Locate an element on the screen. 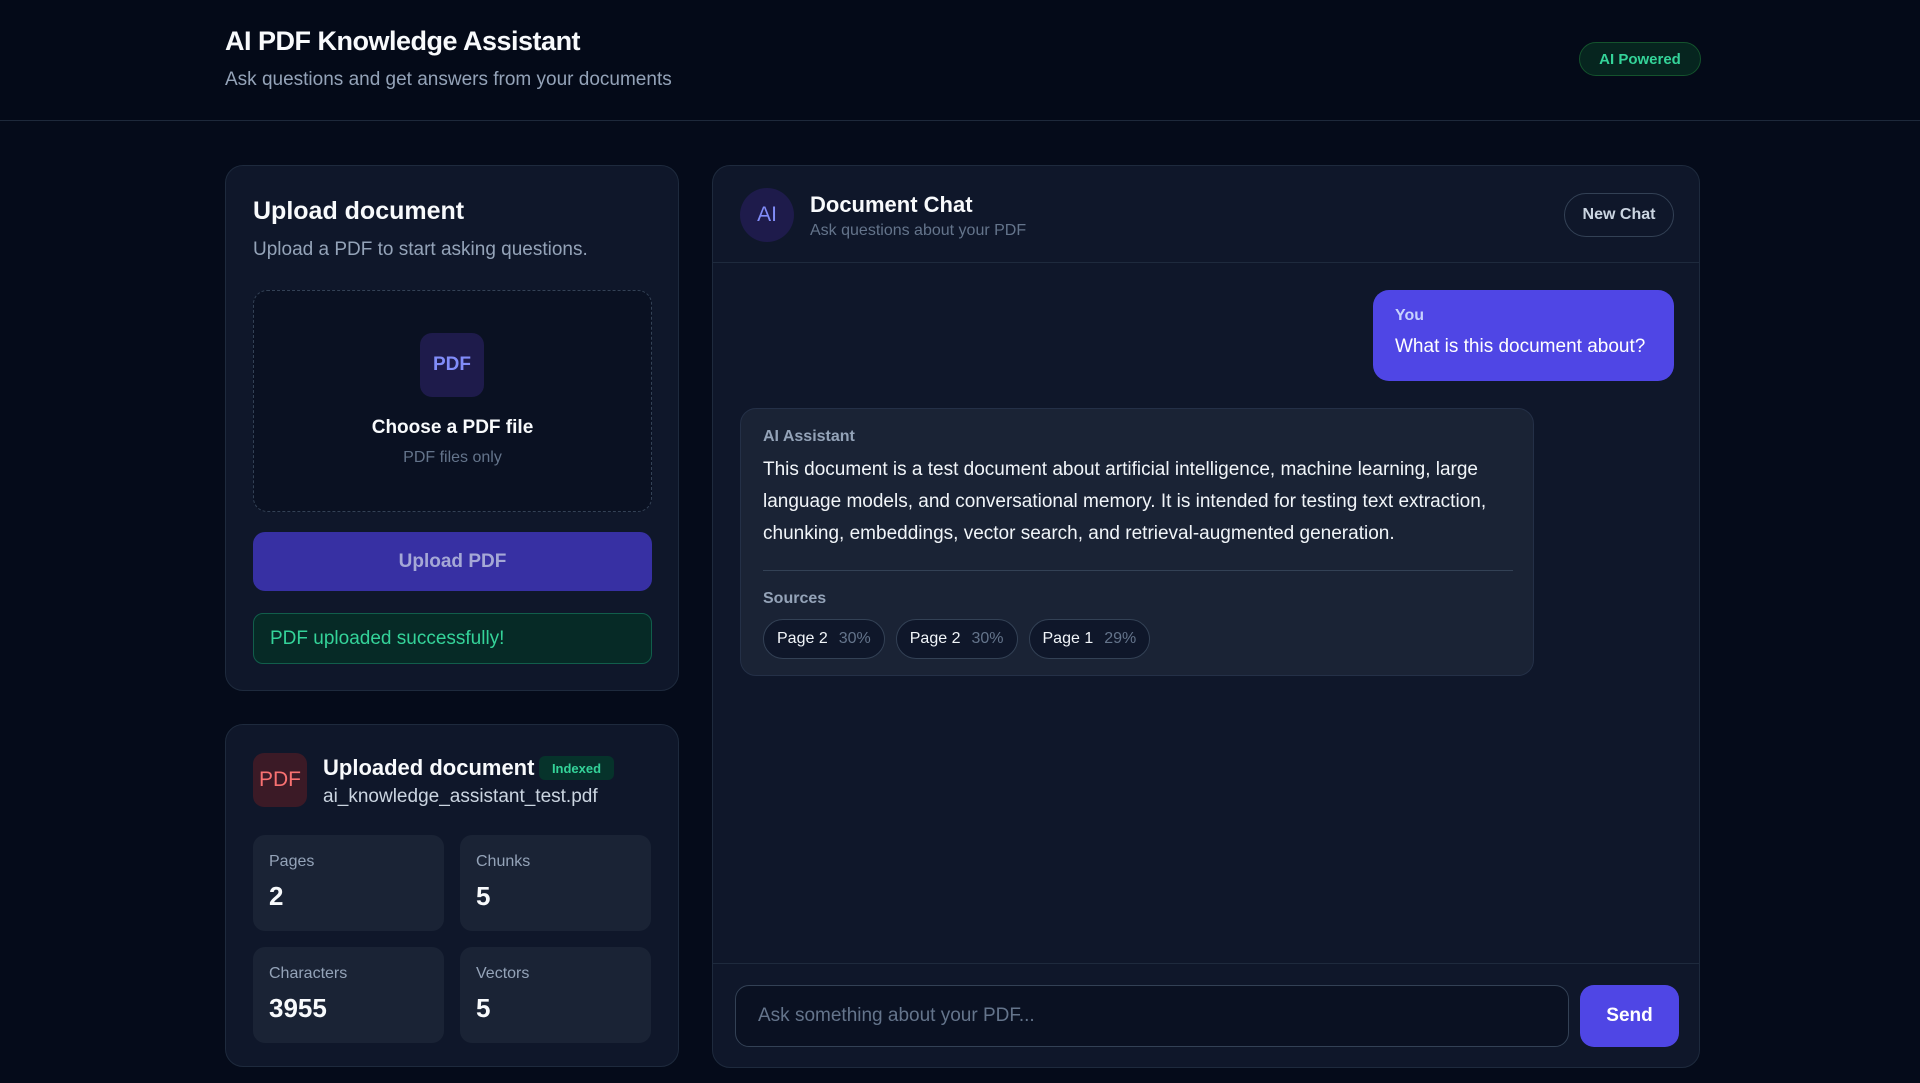 Image resolution: width=1920 pixels, height=1083 pixels. choose-file-label: Choose a PDF file is located at coordinates (452, 427).